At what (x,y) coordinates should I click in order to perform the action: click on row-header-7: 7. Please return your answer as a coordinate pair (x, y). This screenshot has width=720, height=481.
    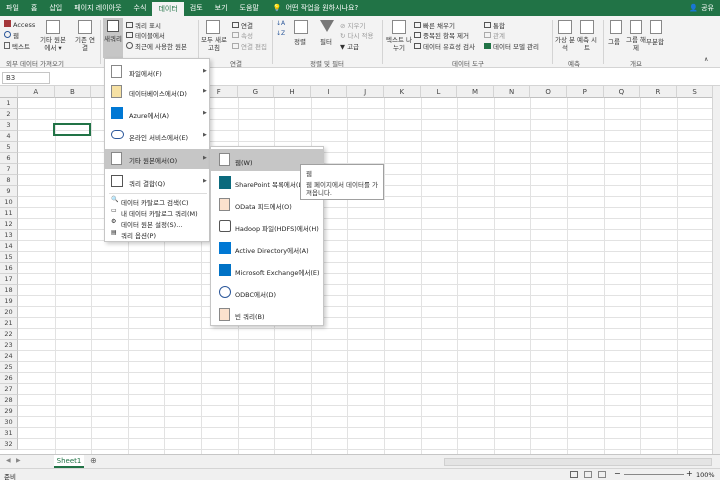
    Looking at the image, I should click on (9, 169).